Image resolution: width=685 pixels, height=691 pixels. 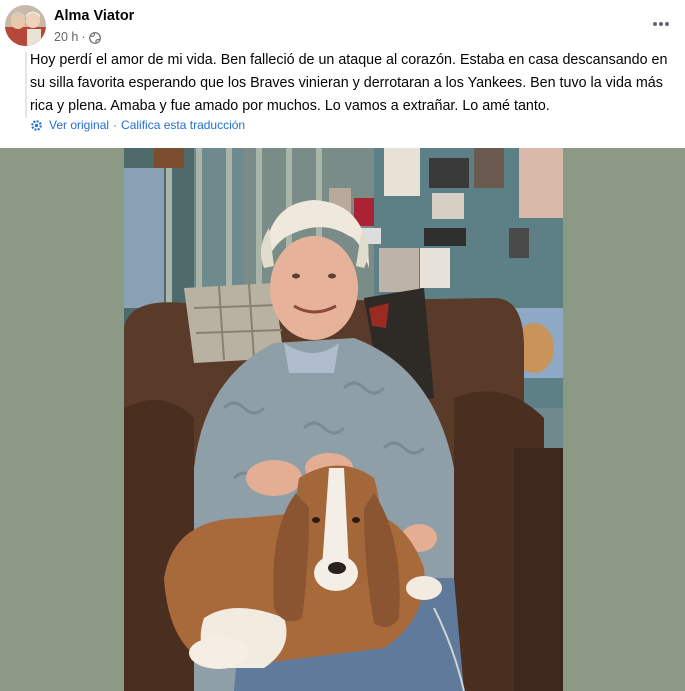 I want to click on author-name: Alma Viator, so click(x=94, y=16).